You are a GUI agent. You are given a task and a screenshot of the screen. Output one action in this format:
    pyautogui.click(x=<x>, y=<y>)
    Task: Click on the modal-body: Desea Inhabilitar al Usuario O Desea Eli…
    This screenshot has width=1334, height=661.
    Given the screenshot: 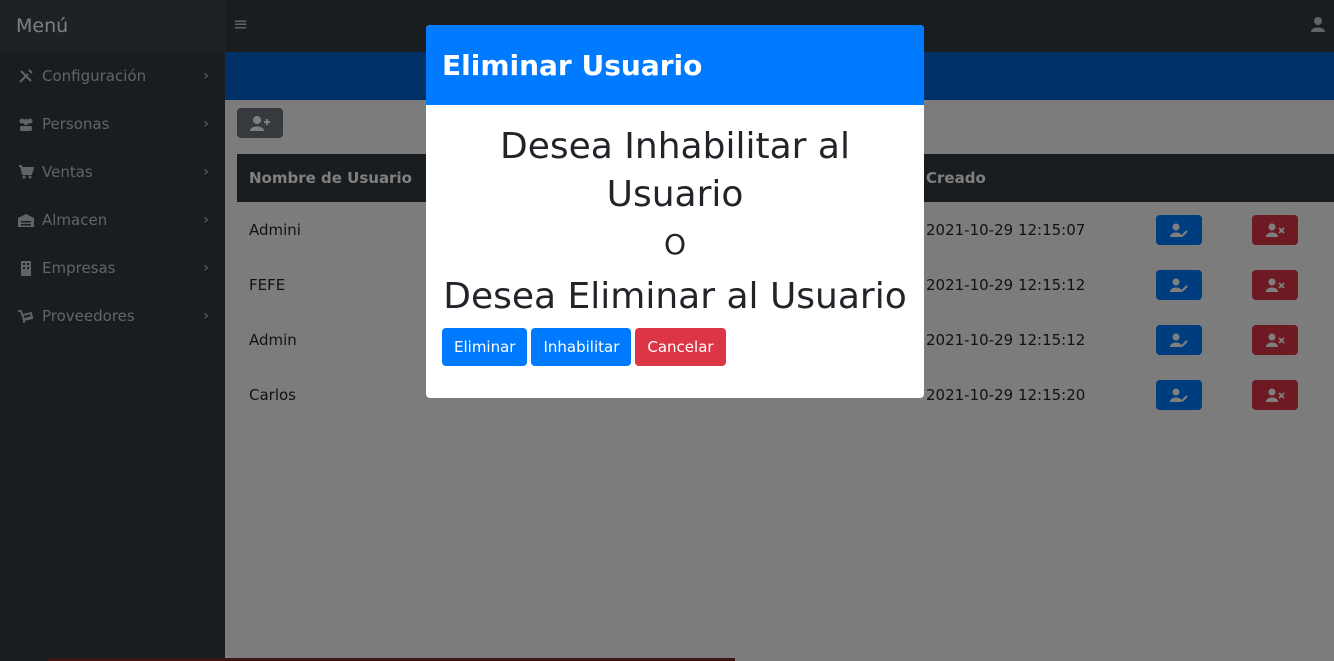 What is the action you would take?
    pyautogui.click(x=675, y=214)
    